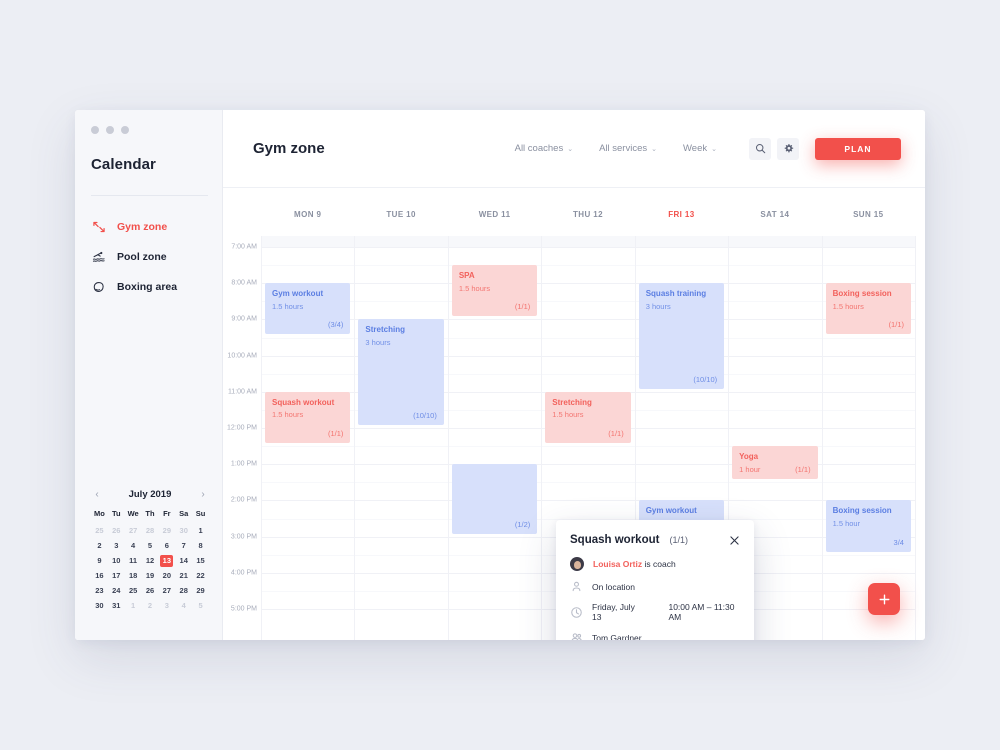 The image size is (1000, 750). I want to click on popup-coach-text: Louisa Ortiz is coach, so click(634, 564).